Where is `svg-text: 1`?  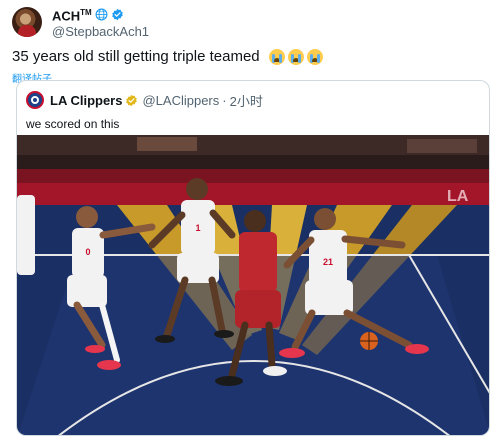 svg-text: 1 is located at coordinates (197, 228).